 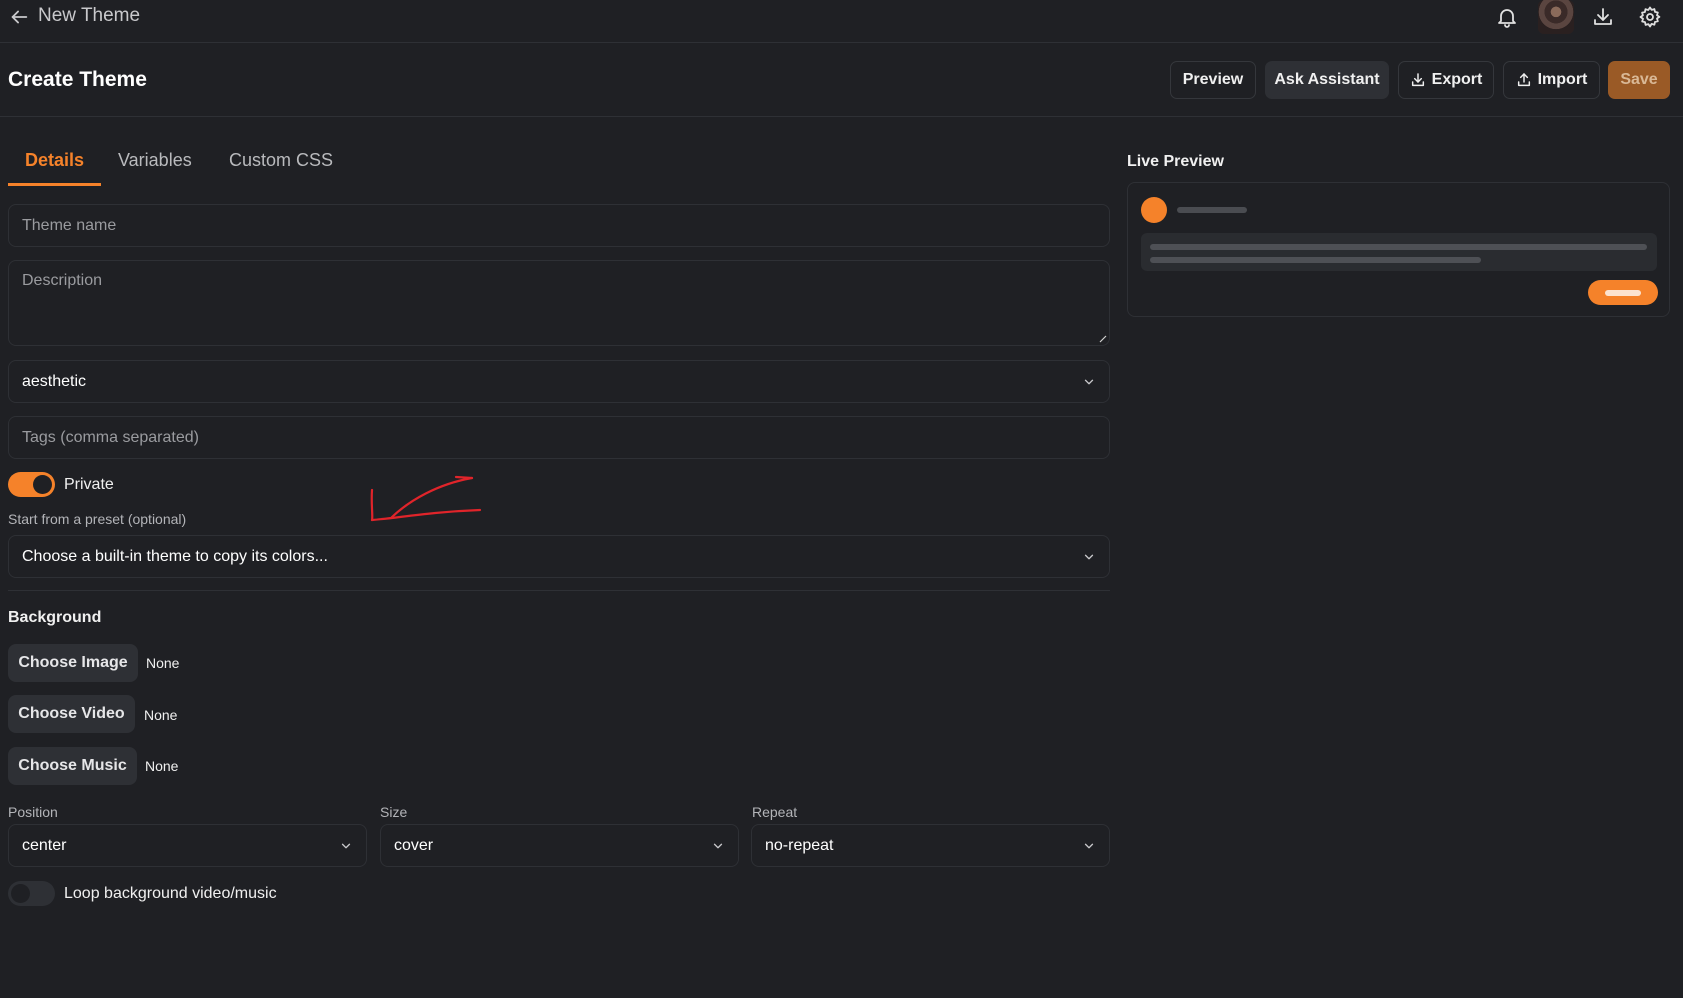 I want to click on position-select: center, so click(x=187, y=845).